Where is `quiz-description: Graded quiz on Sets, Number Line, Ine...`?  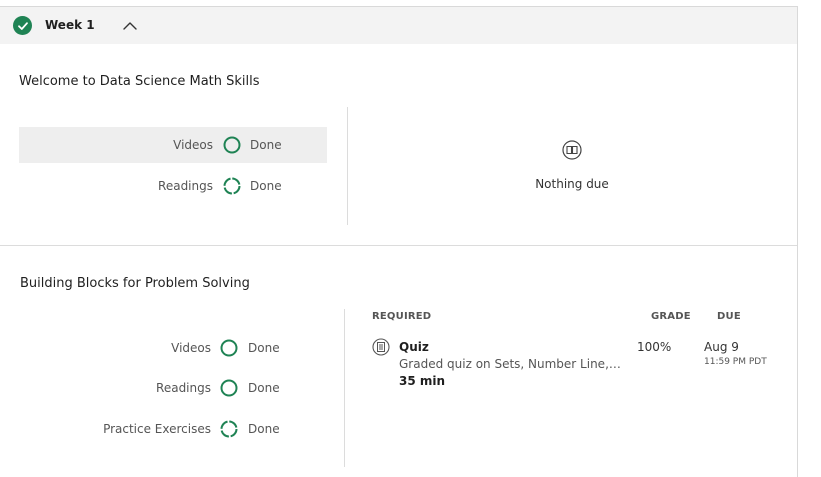 quiz-description: Graded quiz on Sets, Number Line, Ine... is located at coordinates (510, 364).